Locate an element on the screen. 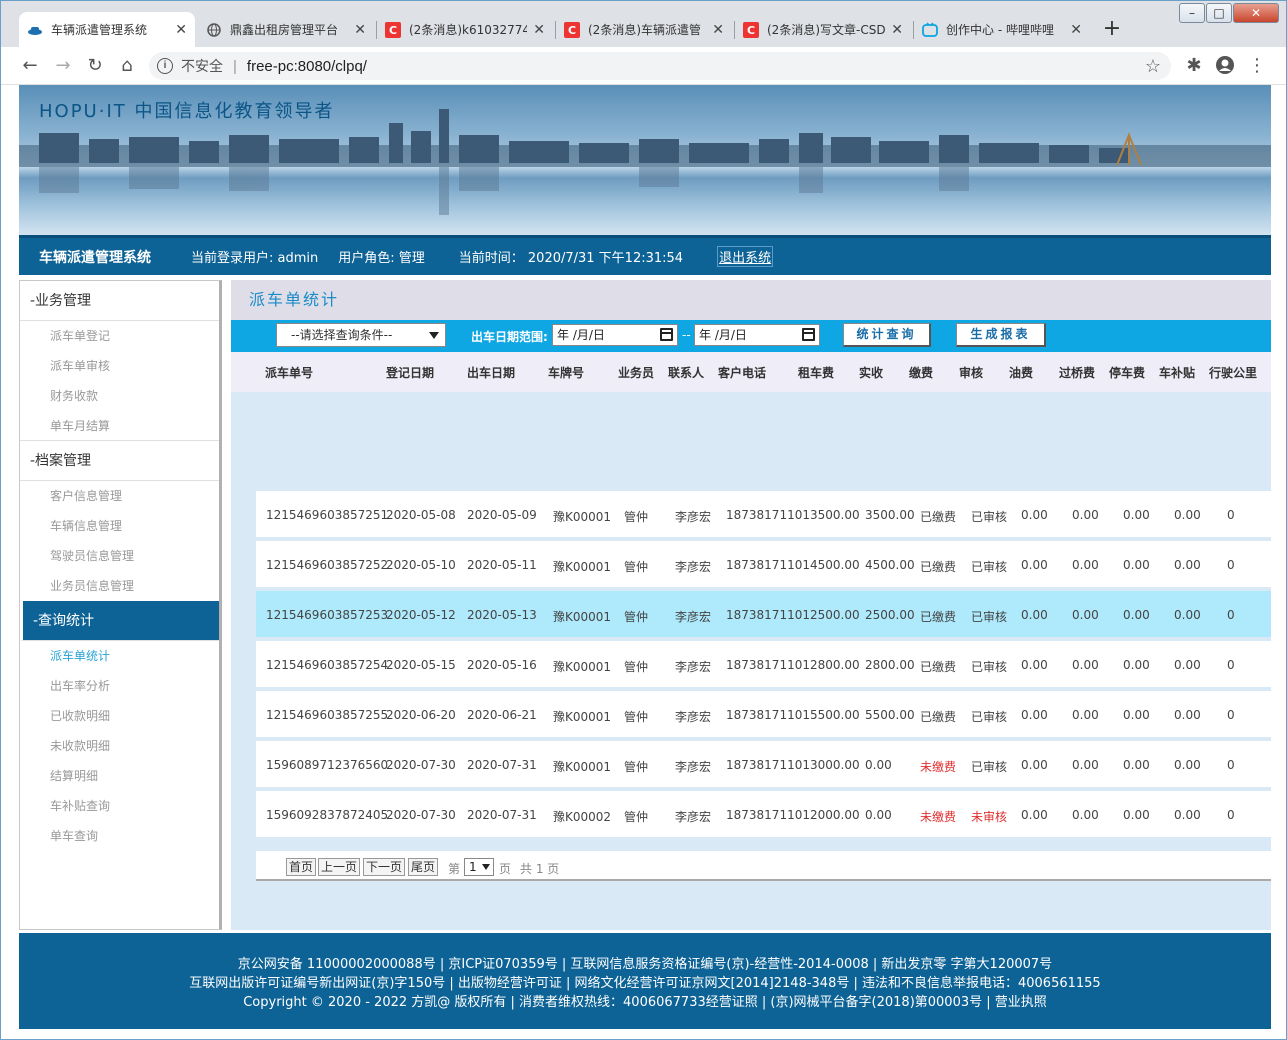 This screenshot has width=1287, height=1040. tab-title: (2条消息)k61032774 is located at coordinates (468, 30).